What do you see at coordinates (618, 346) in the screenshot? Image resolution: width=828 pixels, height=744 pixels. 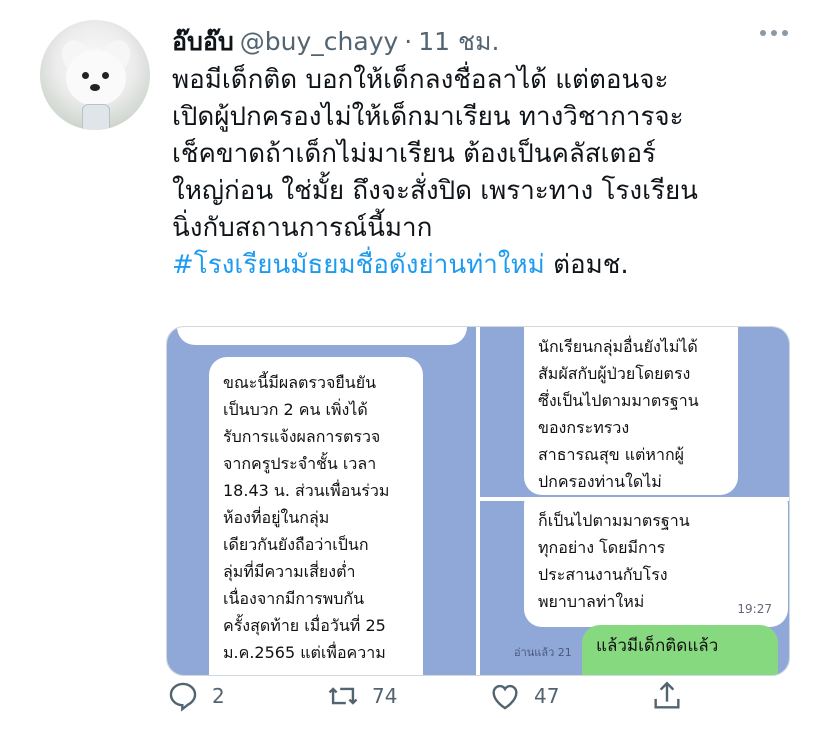 I see `chat-line: นักเรียนกลุ่มอื่นยังไม่ได้` at bounding box center [618, 346].